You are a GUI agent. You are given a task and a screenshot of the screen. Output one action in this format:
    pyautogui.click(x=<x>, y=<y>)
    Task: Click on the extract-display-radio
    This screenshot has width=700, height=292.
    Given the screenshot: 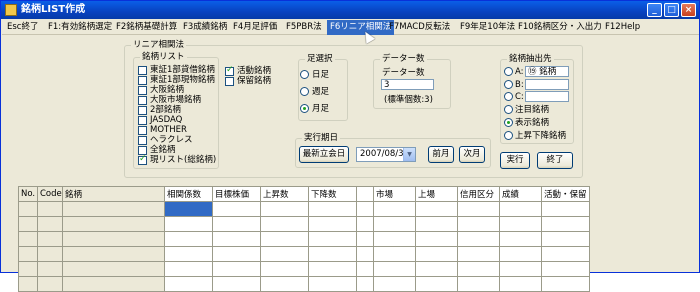 What is the action you would take?
    pyautogui.click(x=508, y=122)
    